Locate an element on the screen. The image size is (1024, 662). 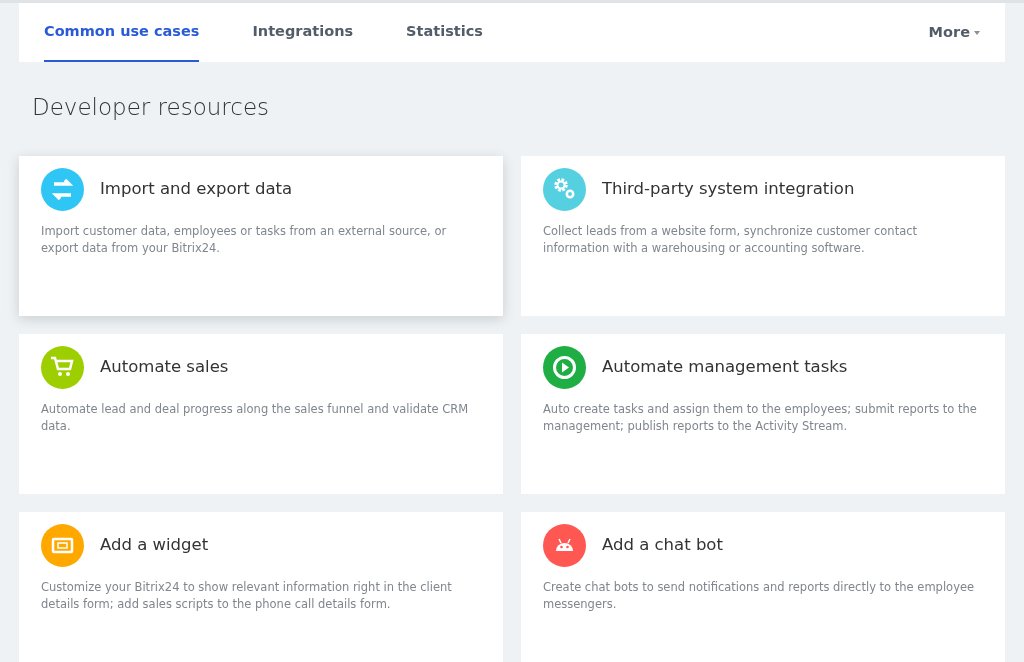
tab: Integrations is located at coordinates (303, 32).